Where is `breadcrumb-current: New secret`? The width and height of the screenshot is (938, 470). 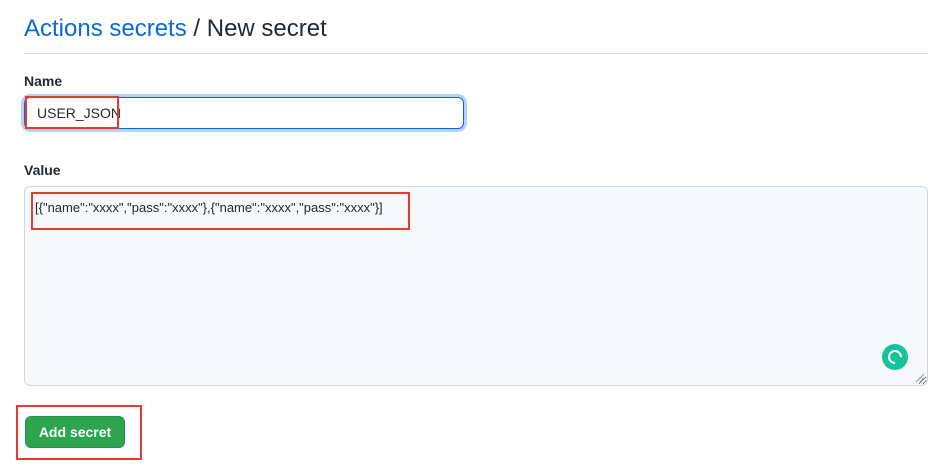 breadcrumb-current: New secret is located at coordinates (266, 28).